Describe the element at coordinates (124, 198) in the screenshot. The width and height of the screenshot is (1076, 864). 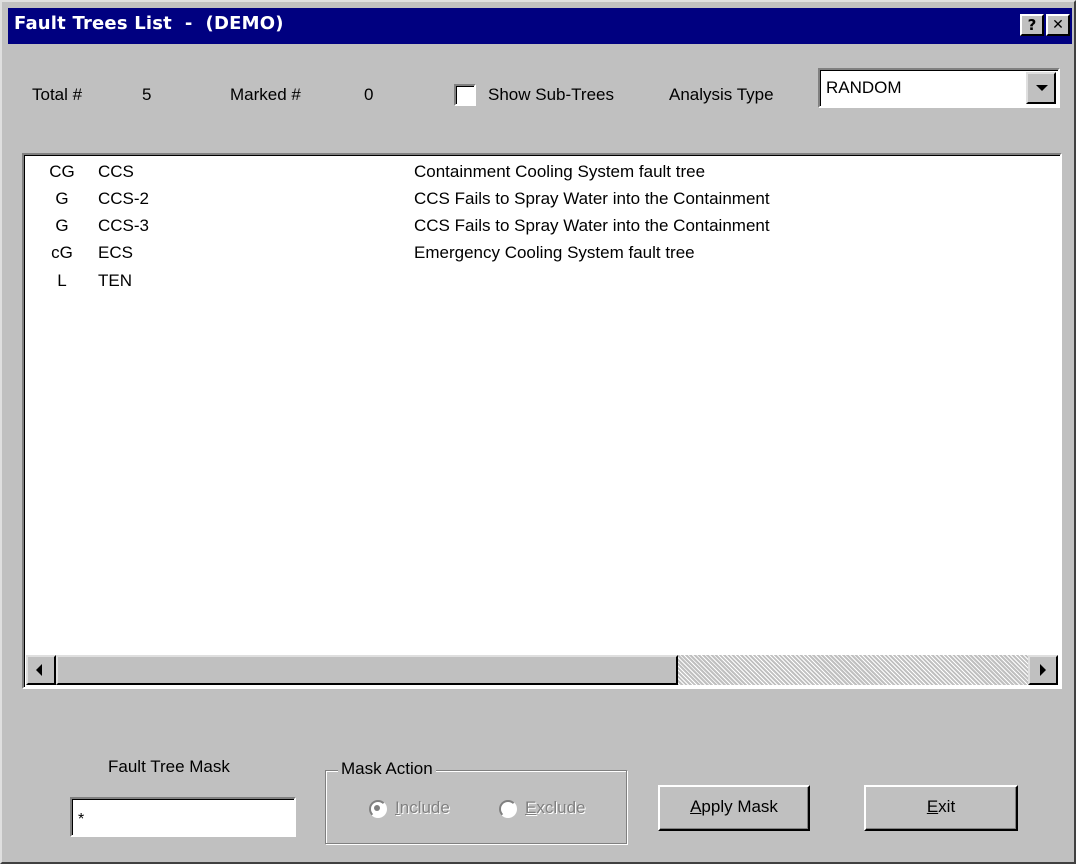
I see `row-name: CCS-2` at that location.